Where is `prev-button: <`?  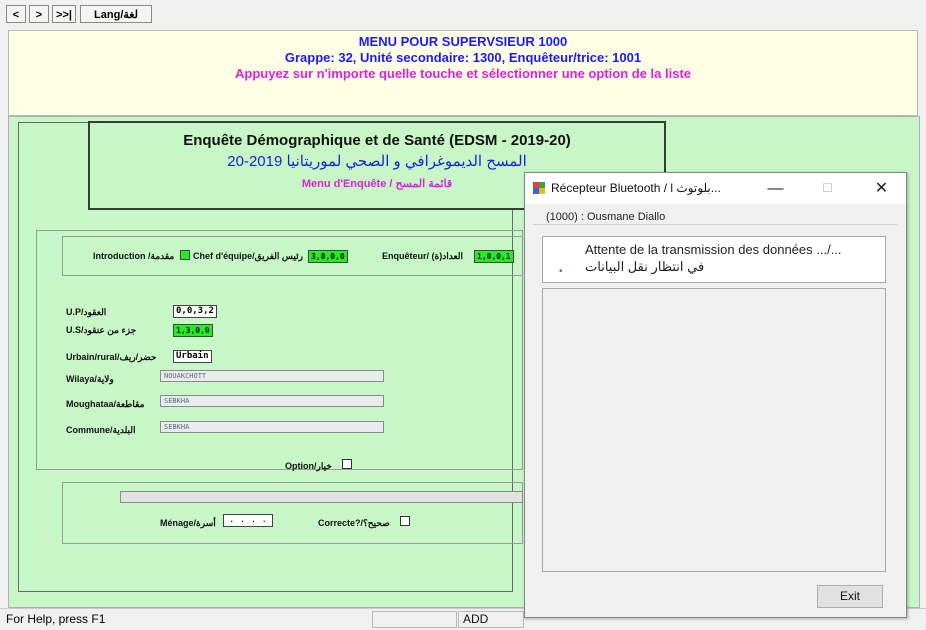 prev-button: < is located at coordinates (16, 14).